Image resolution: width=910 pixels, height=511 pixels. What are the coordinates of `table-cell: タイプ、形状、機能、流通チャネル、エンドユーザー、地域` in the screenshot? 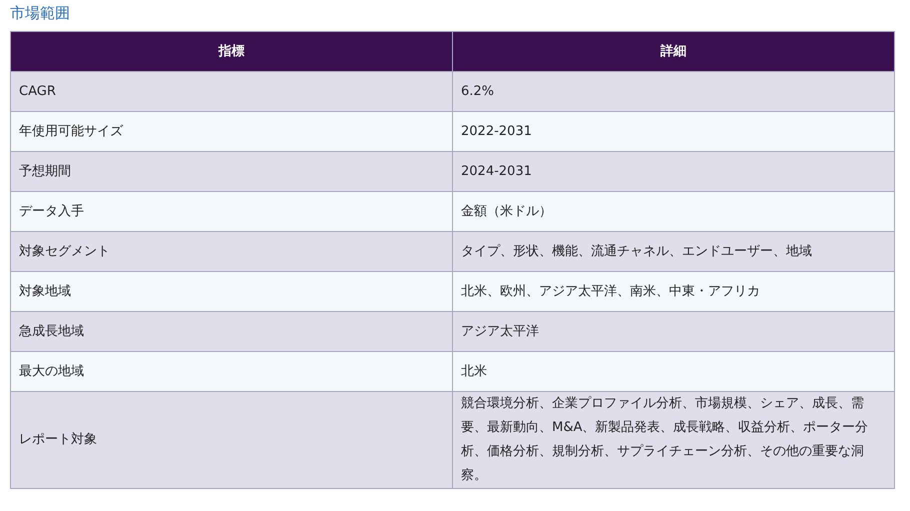 It's located at (673, 252).